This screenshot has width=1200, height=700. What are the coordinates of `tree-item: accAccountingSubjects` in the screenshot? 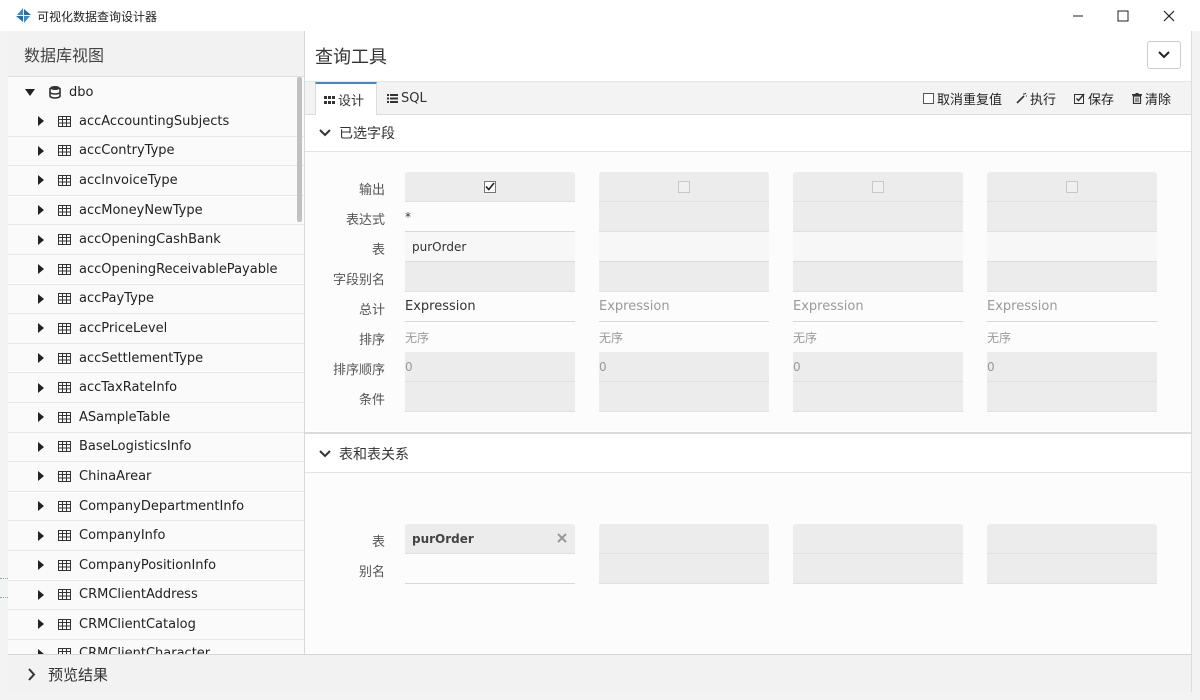 It's located at (156, 122).